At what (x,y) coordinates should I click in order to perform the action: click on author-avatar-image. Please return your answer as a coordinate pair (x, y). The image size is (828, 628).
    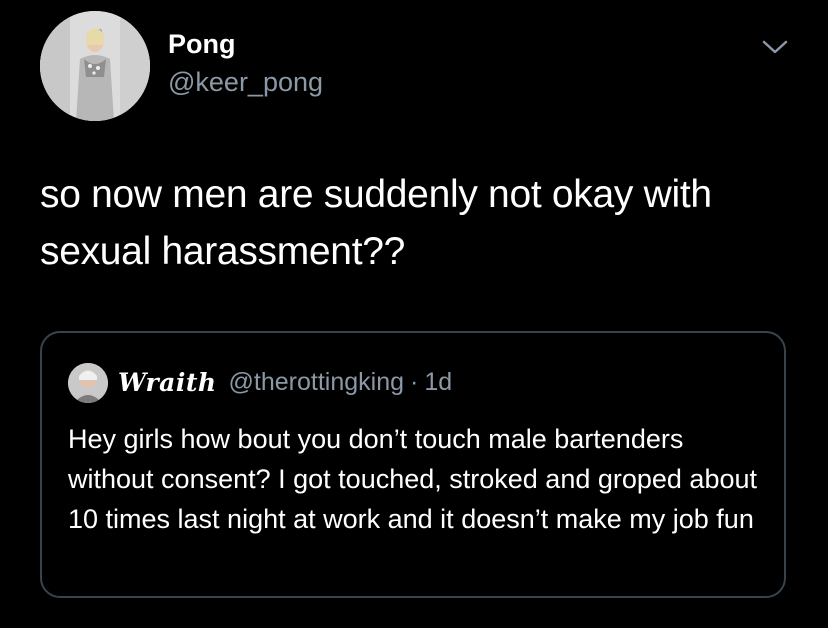
    Looking at the image, I should click on (95, 66).